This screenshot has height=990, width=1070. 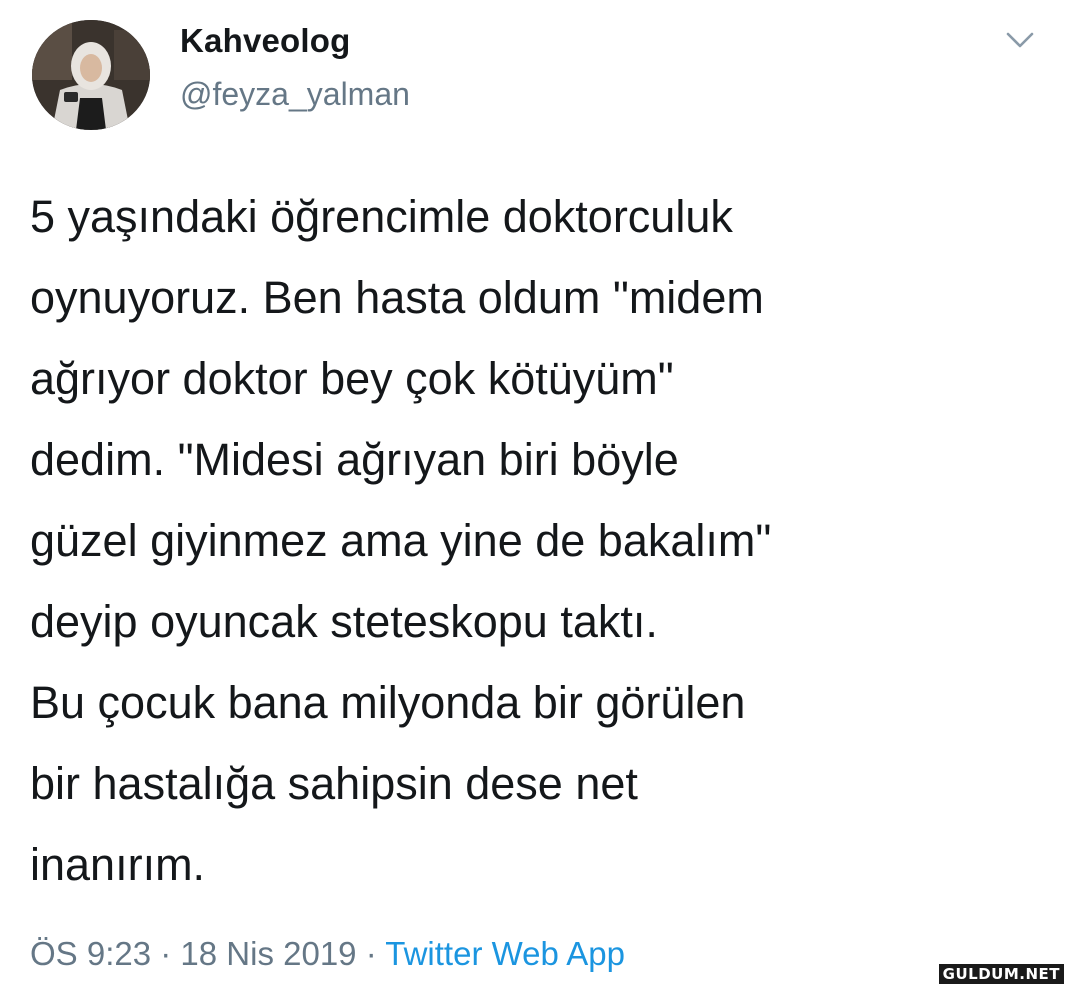 What do you see at coordinates (1001, 974) in the screenshot?
I see `watermark: GULDUM.NET` at bounding box center [1001, 974].